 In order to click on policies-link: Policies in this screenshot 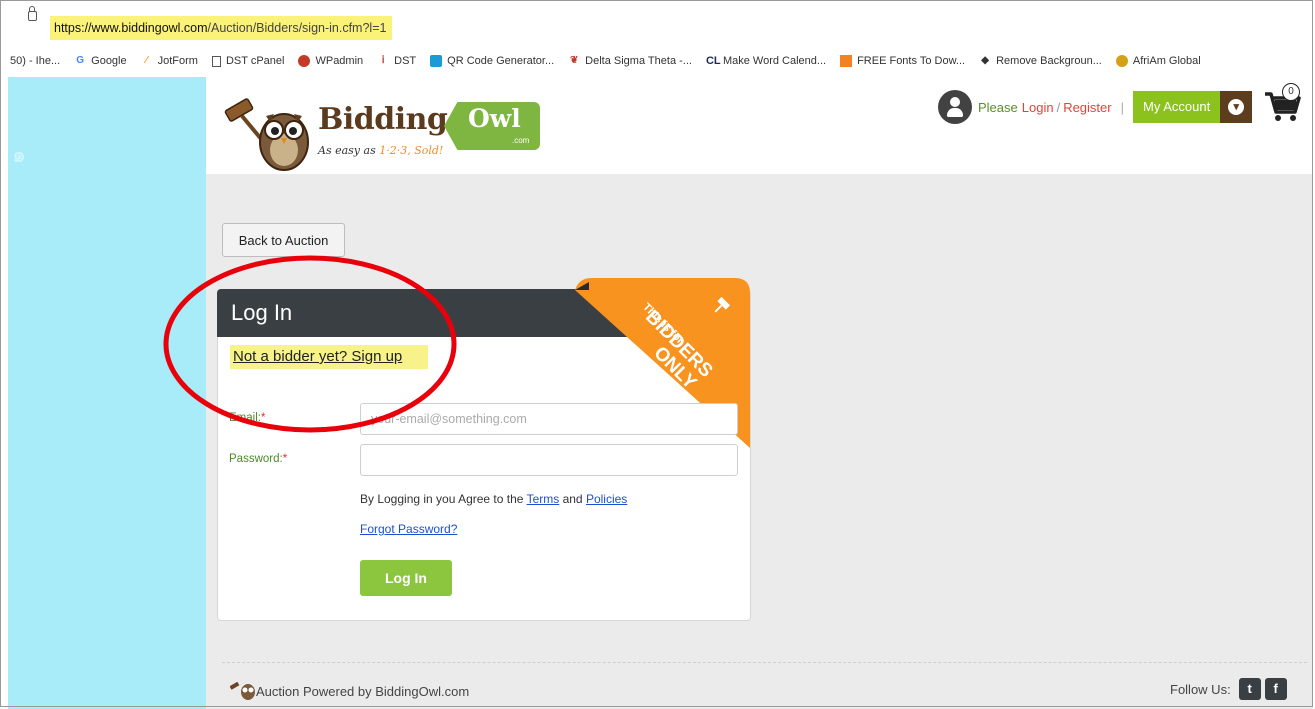, I will do `click(606, 499)`.